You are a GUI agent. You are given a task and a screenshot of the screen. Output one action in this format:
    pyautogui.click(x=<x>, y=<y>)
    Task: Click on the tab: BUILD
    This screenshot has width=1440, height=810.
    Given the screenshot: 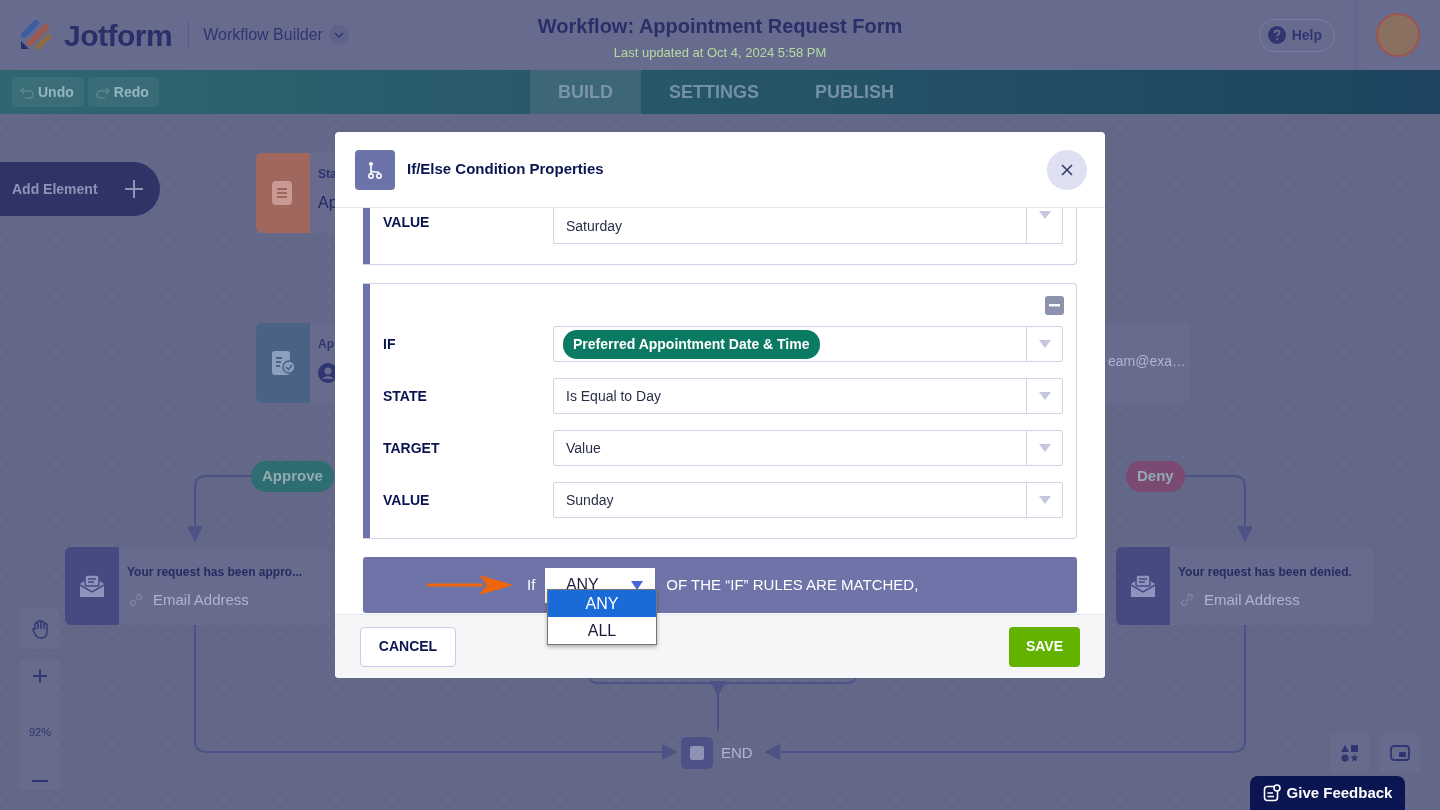 What is the action you would take?
    pyautogui.click(x=585, y=92)
    